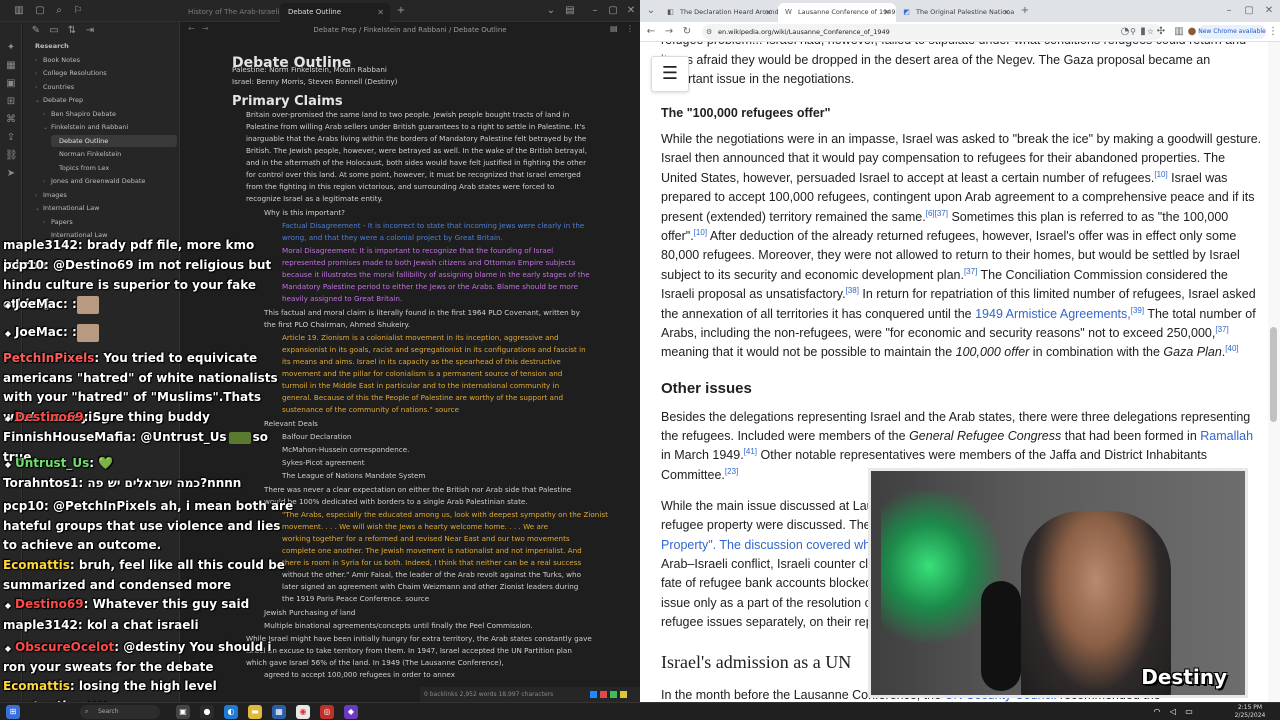 Image resolution: width=1280 pixels, height=720 pixels. I want to click on template-icon: ⊞, so click(11, 102).